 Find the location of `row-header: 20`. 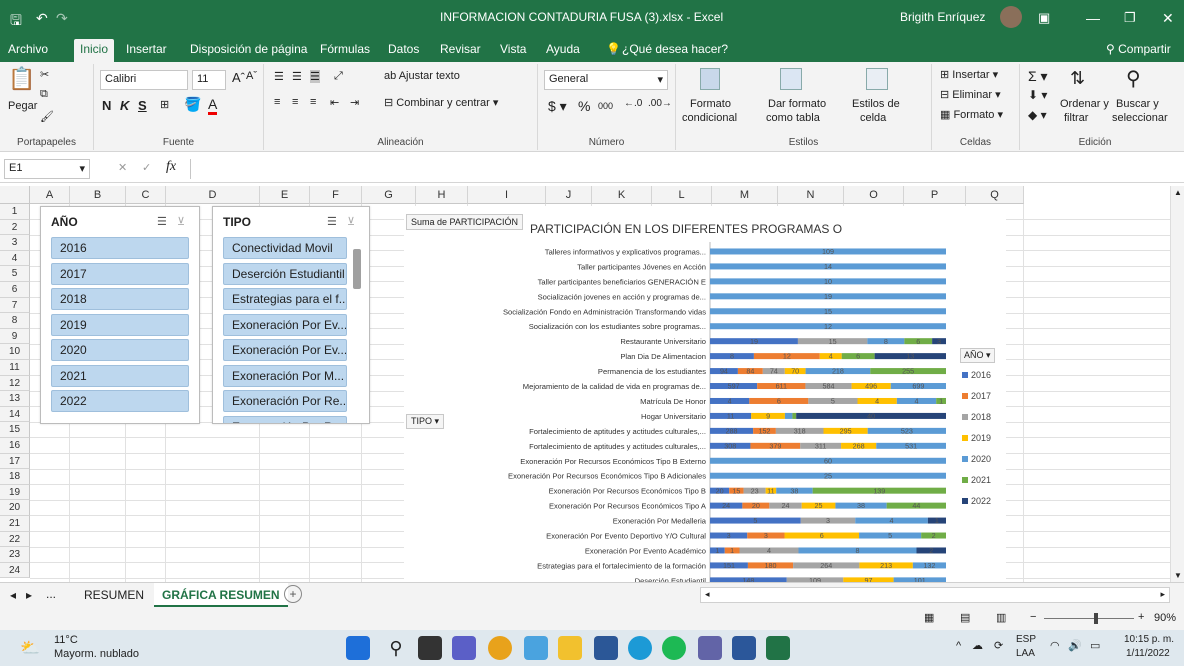

row-header: 20 is located at coordinates (15, 508).